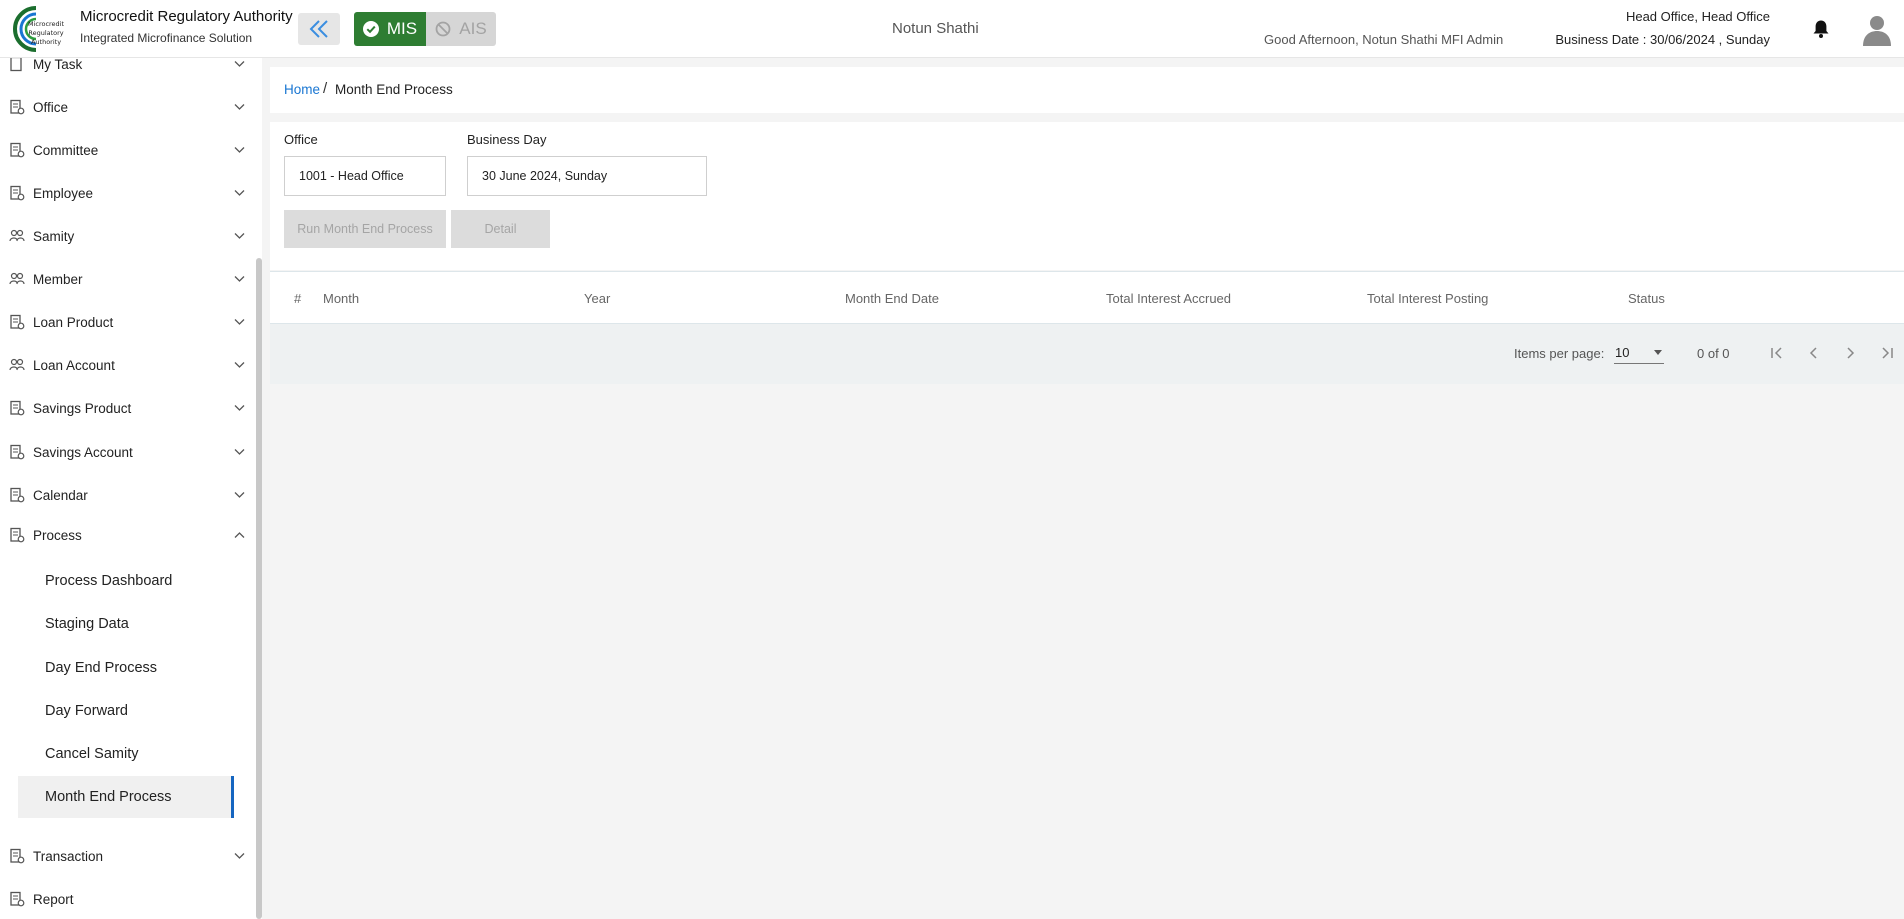 The height and width of the screenshot is (919, 1904). Describe the element at coordinates (259, 588) in the screenshot. I see `sidebar-scrollbar` at that location.